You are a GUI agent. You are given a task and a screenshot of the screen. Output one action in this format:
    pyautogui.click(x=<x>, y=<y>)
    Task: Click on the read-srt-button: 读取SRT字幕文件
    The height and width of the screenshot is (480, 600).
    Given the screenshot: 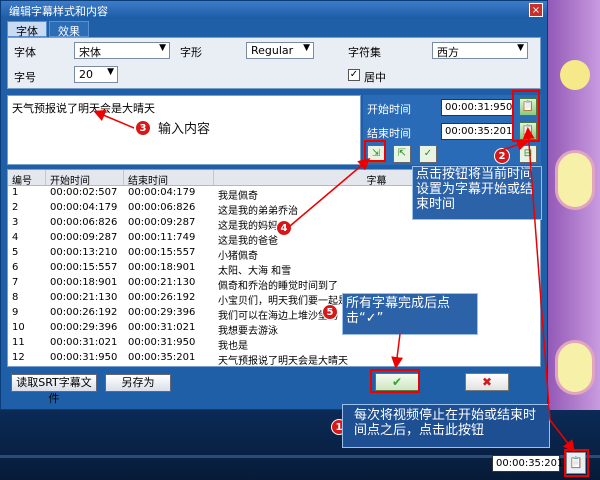 What is the action you would take?
    pyautogui.click(x=54, y=389)
    